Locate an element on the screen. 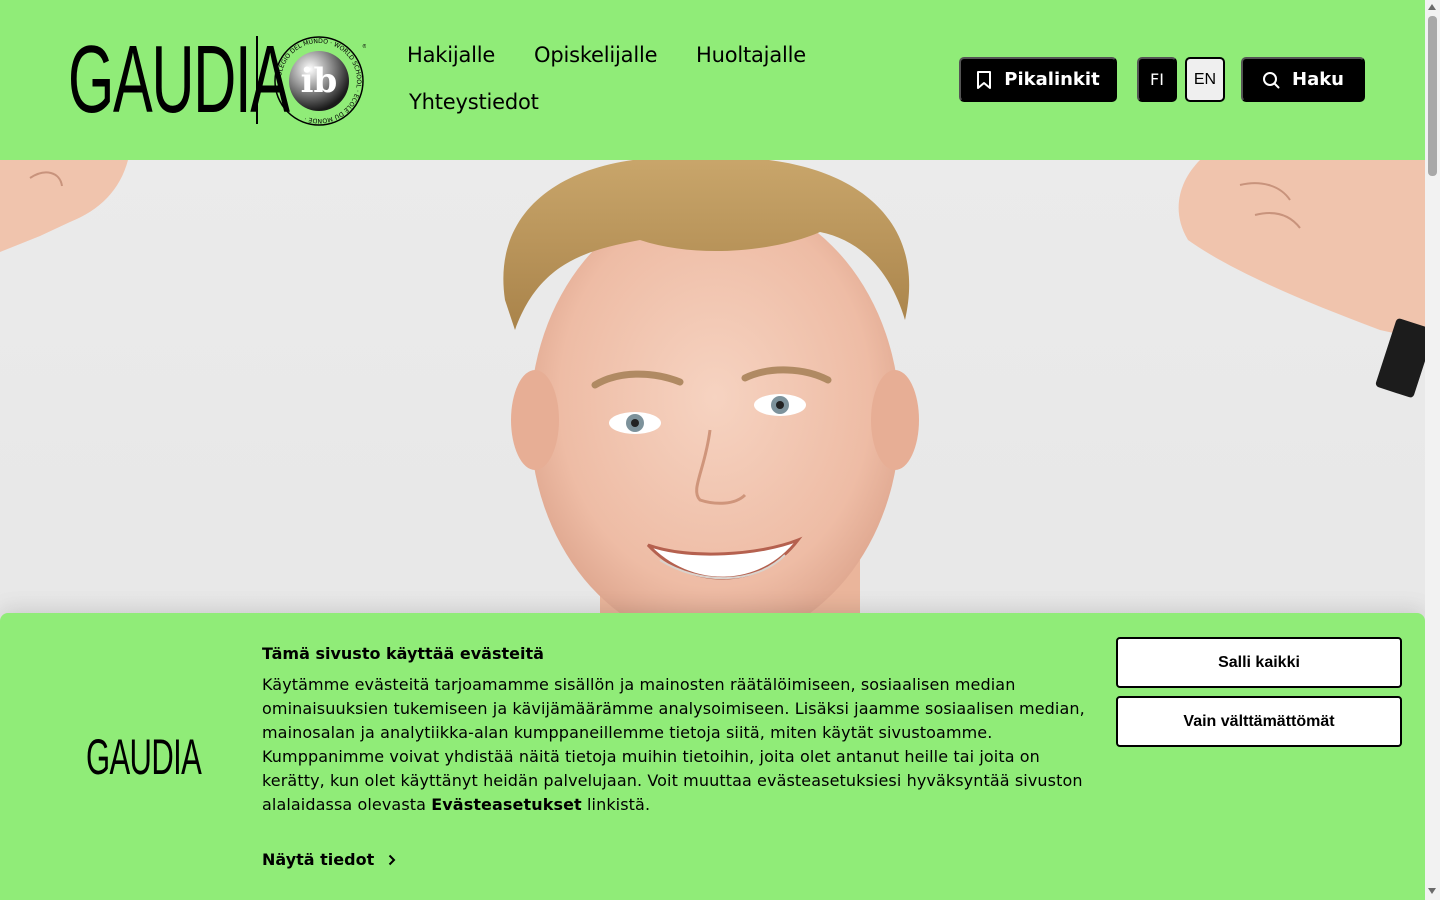 The width and height of the screenshot is (1440, 900). cookie-banner-title: Tämä sivusto käyttää evästeitä is located at coordinates (403, 653).